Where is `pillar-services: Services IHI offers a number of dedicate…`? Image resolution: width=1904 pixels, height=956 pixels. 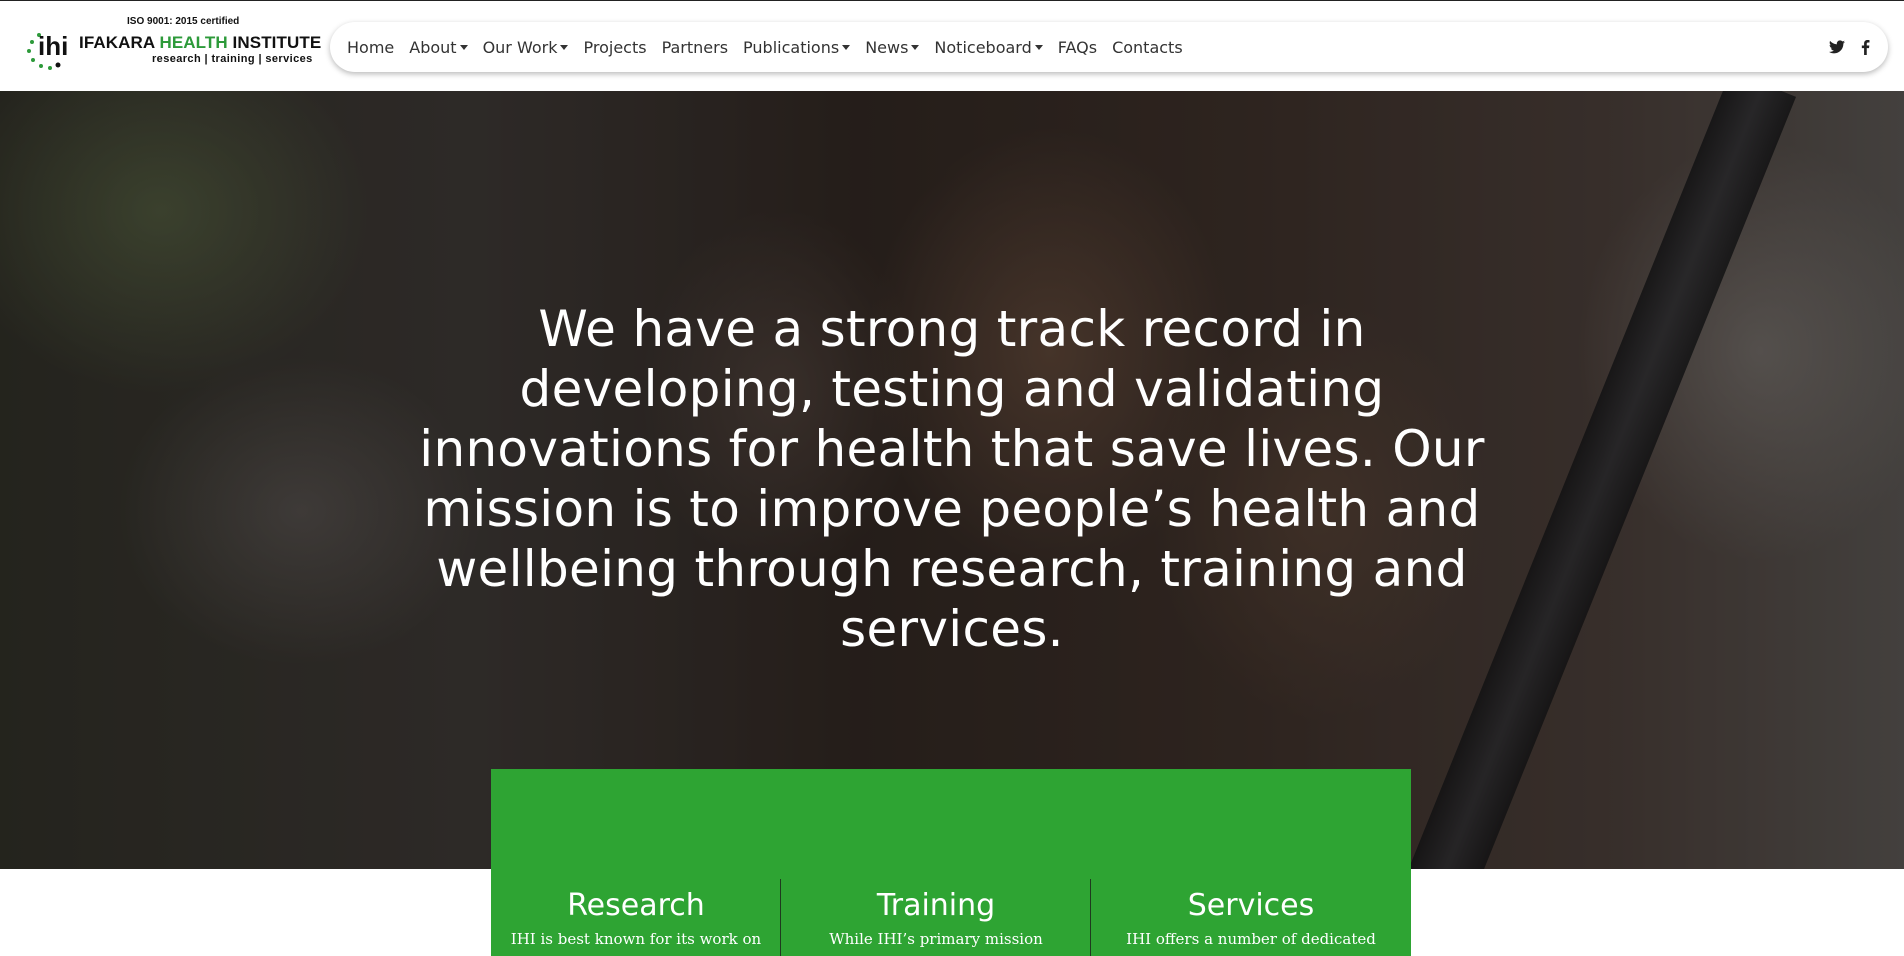 pillar-services: Services IHI offers a number of dedicate… is located at coordinates (1251, 917).